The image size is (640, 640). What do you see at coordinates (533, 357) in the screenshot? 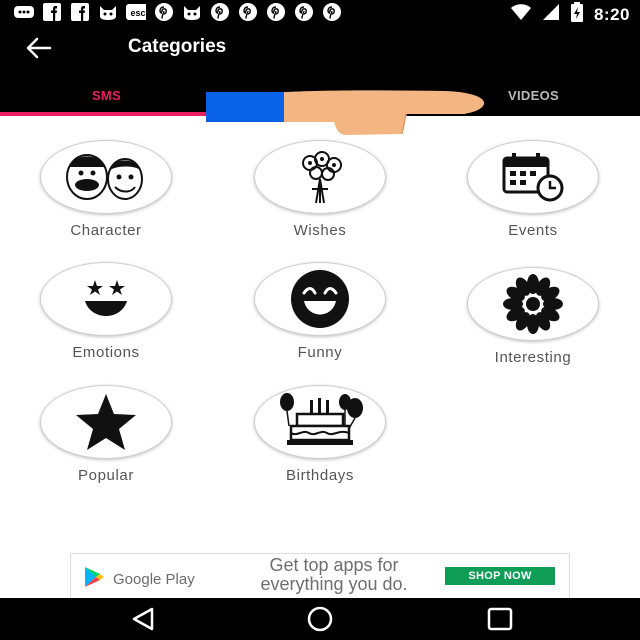
I see `category-label: Interesting` at bounding box center [533, 357].